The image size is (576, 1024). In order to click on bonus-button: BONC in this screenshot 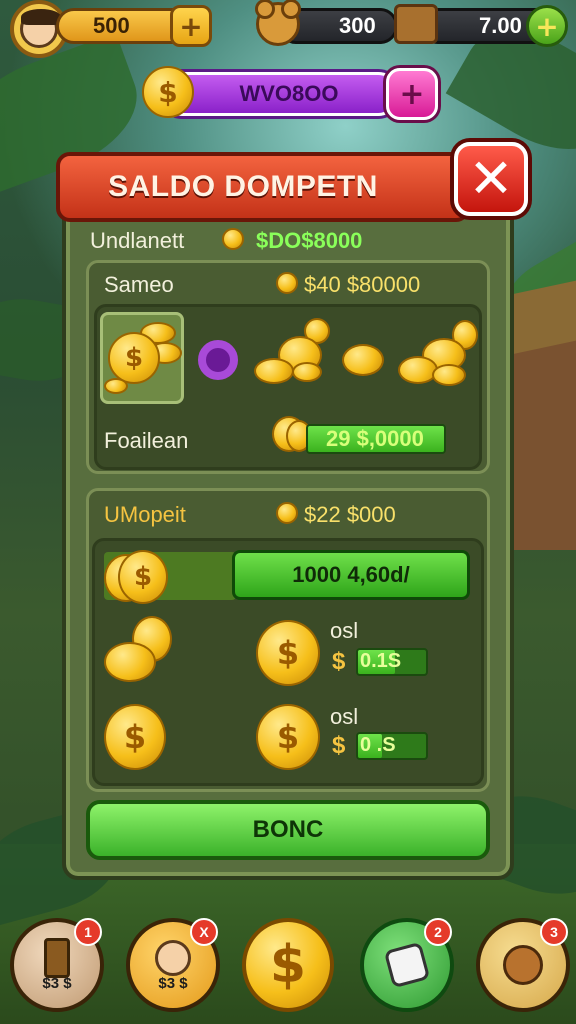, I will do `click(288, 830)`.